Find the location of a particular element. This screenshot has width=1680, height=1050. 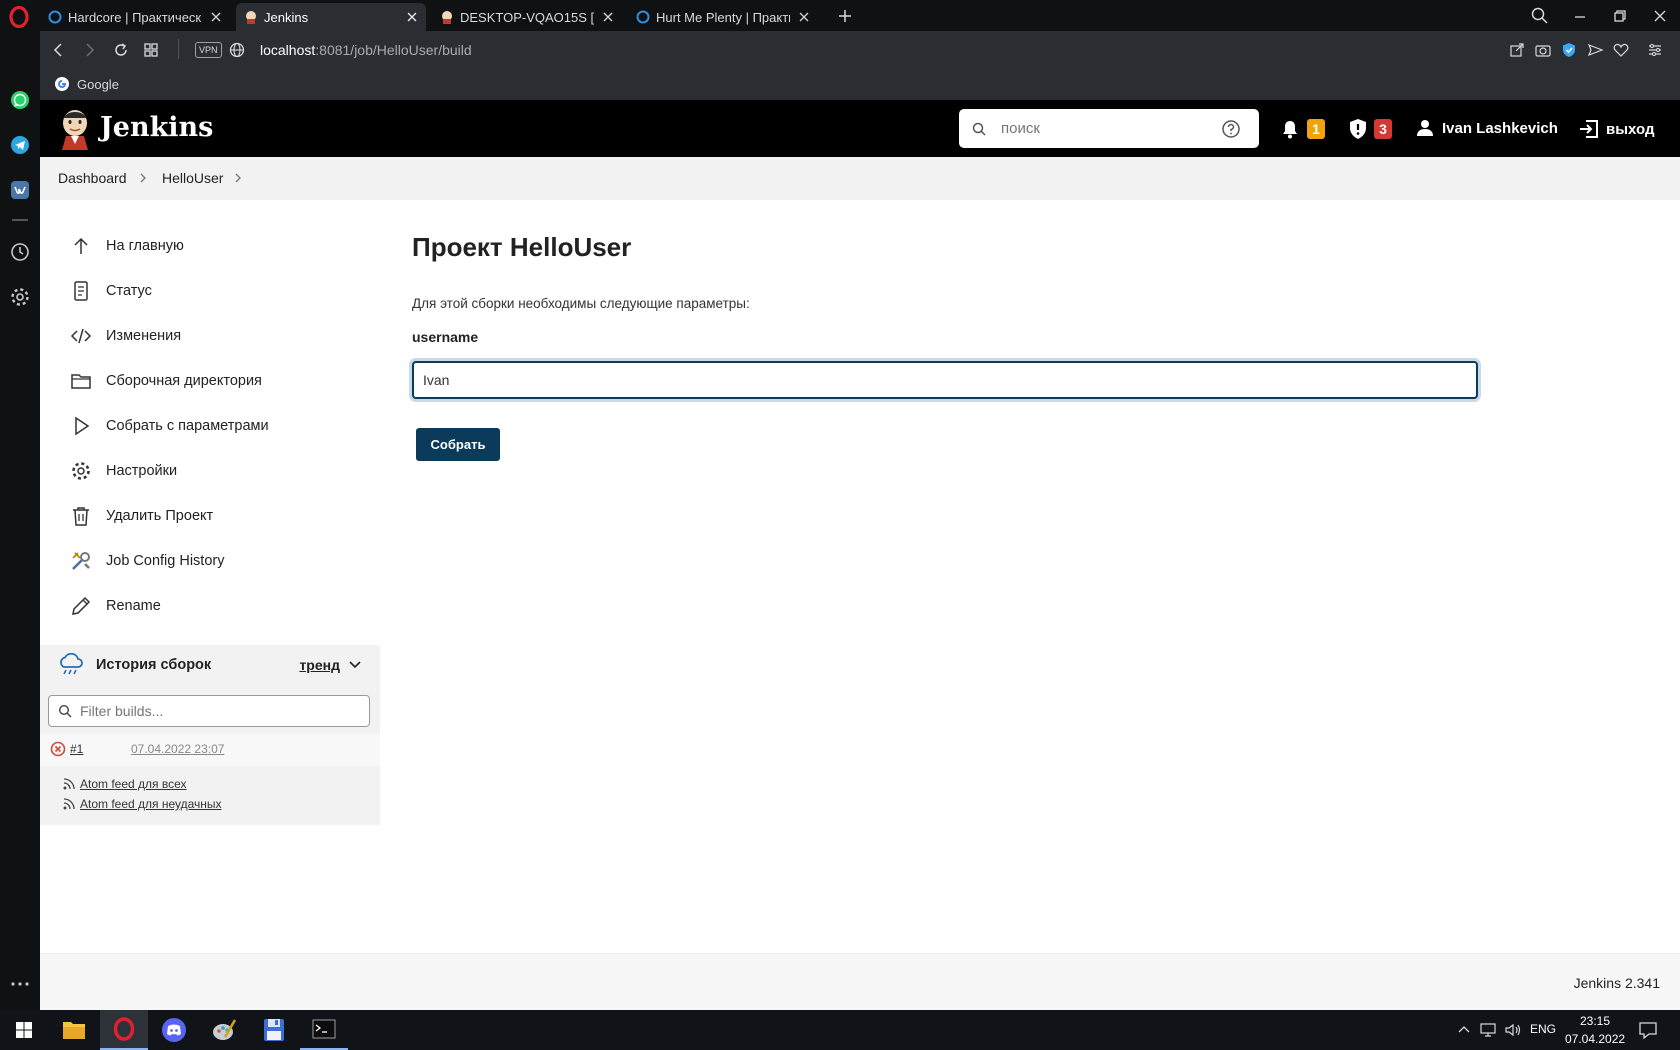

taskbar-terminal is located at coordinates (324, 1030).